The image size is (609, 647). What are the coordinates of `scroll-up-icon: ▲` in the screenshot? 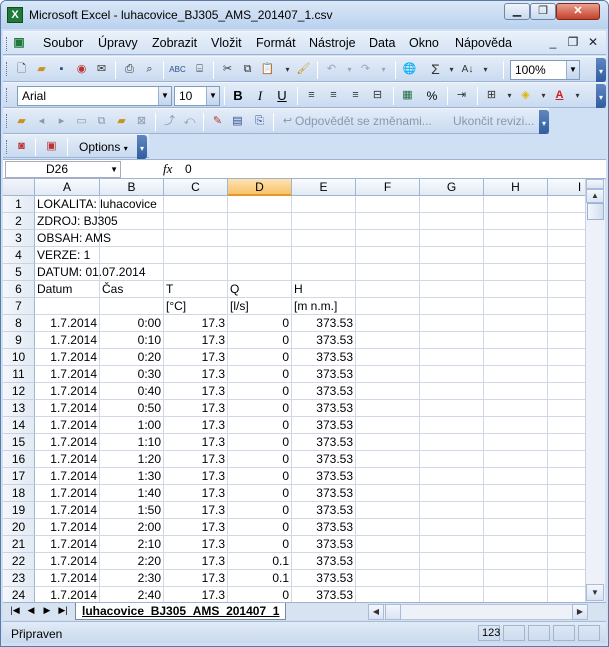 It's located at (595, 196).